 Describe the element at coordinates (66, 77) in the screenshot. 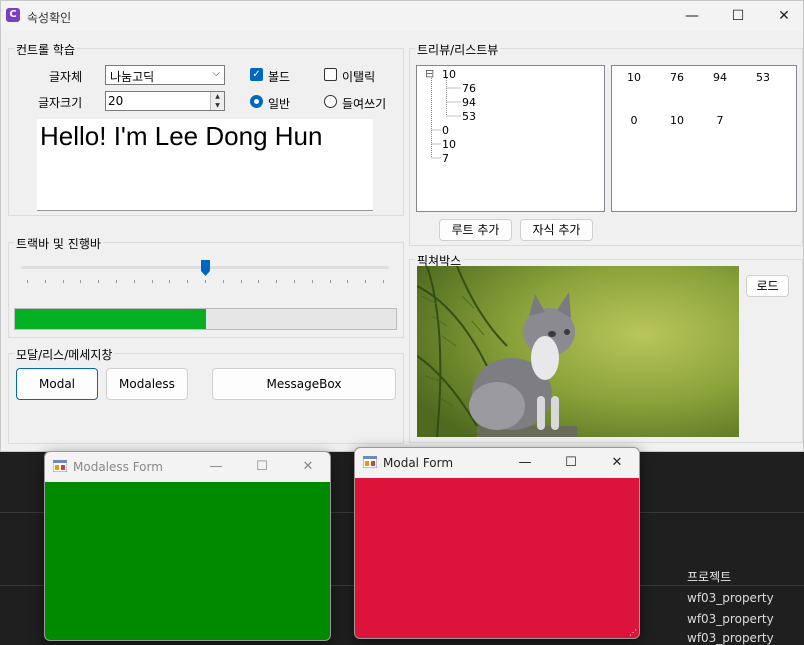

I see `font-label: 글자체` at that location.